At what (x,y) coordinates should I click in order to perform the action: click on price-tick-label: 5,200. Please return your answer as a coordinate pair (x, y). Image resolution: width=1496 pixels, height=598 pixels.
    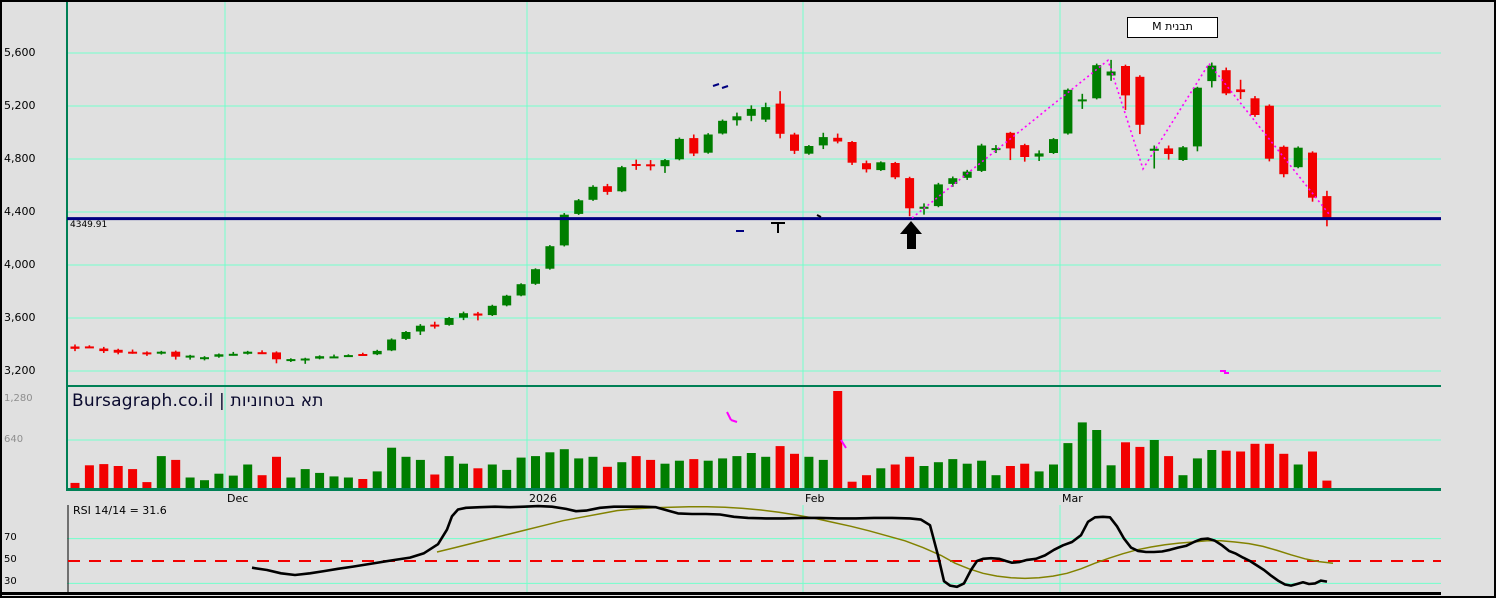
    Looking at the image, I should click on (20, 105).